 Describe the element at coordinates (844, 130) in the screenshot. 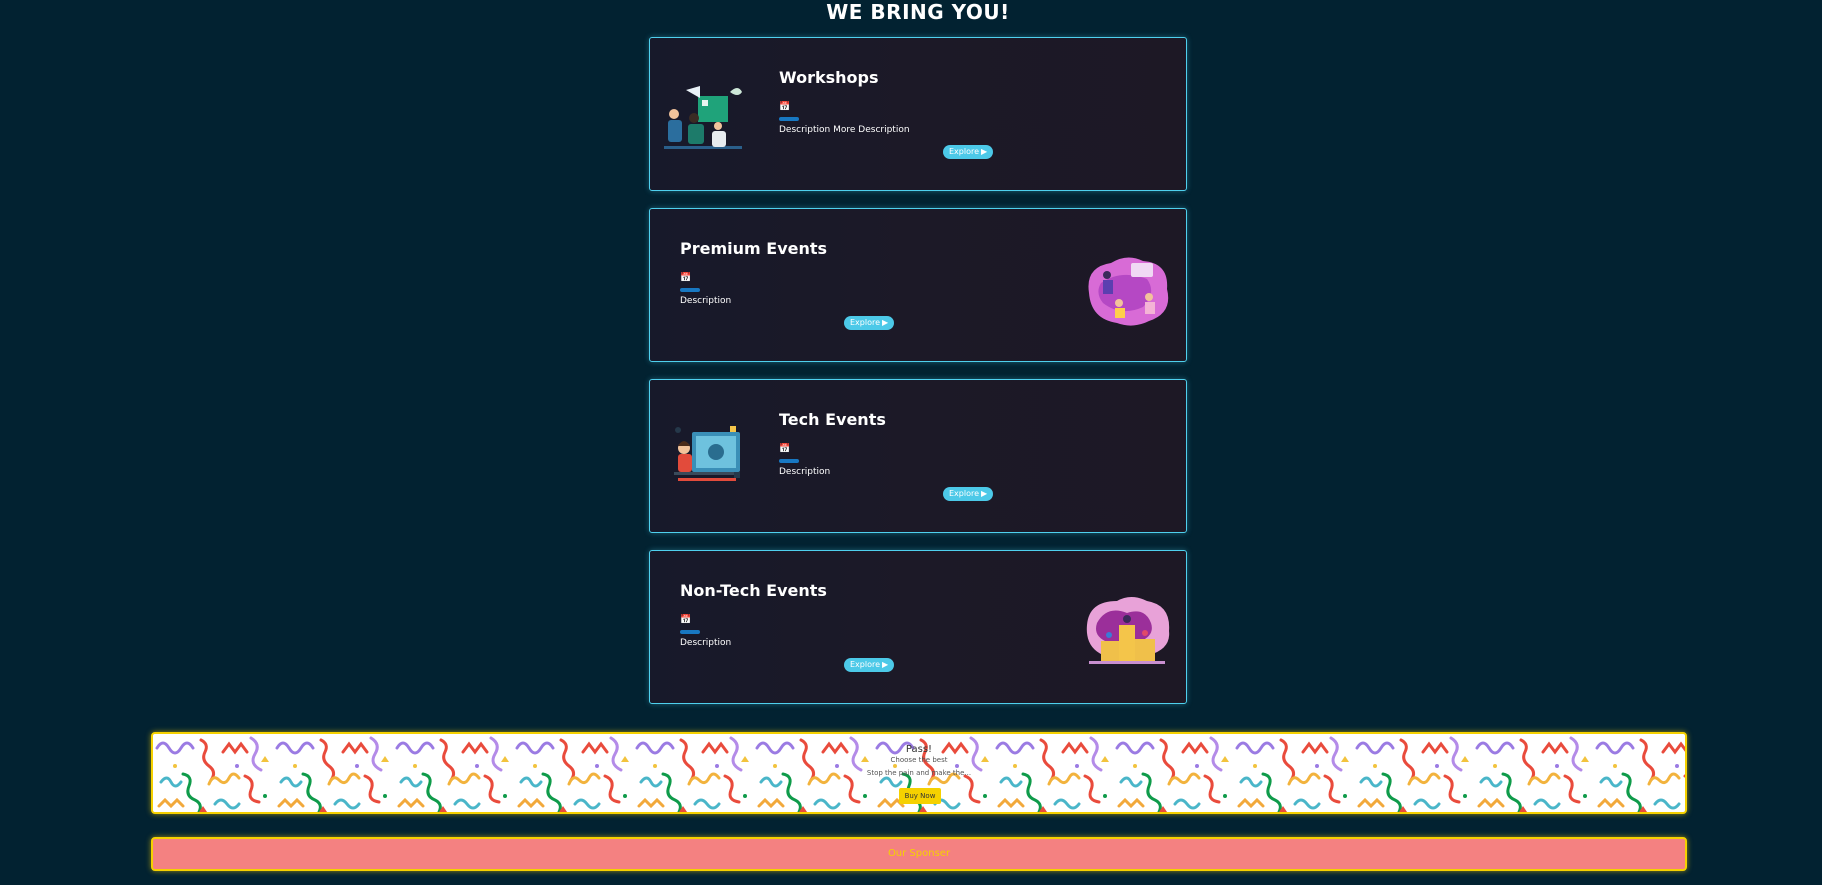

I see `card-description: Description More Description` at that location.